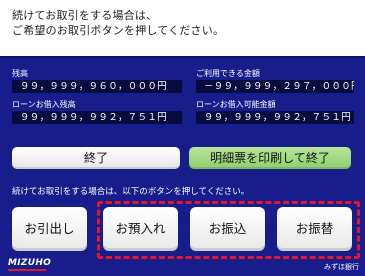  Describe the element at coordinates (20, 73) in the screenshot. I see `balance-label: 残高` at that location.